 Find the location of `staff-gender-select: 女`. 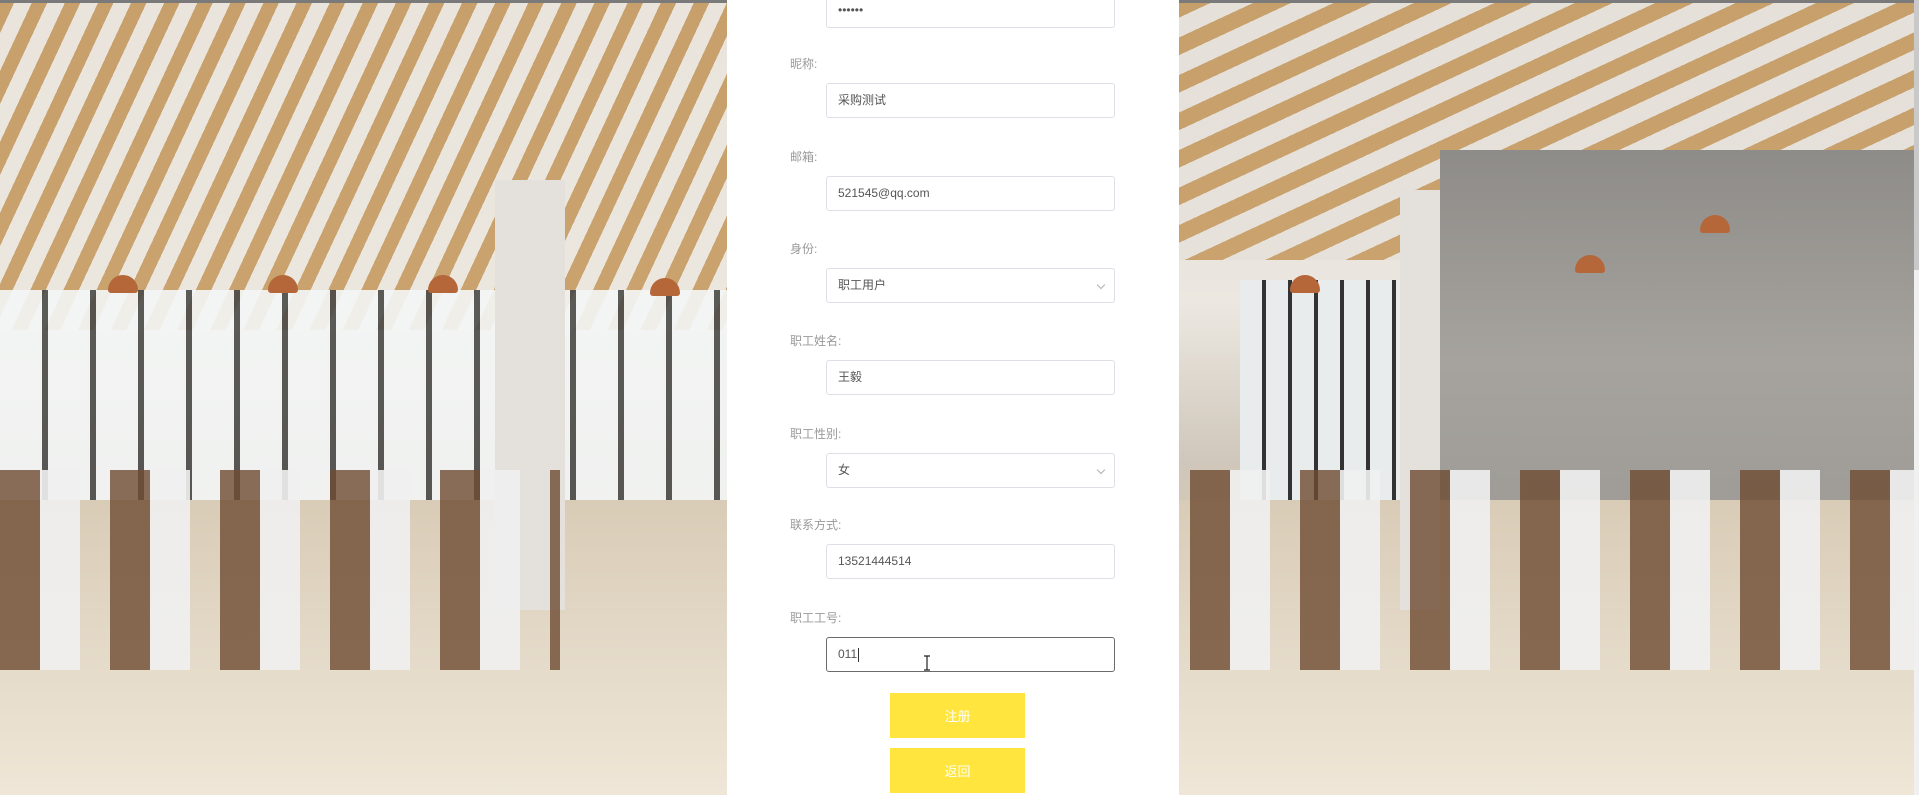

staff-gender-select: 女 is located at coordinates (970, 470).